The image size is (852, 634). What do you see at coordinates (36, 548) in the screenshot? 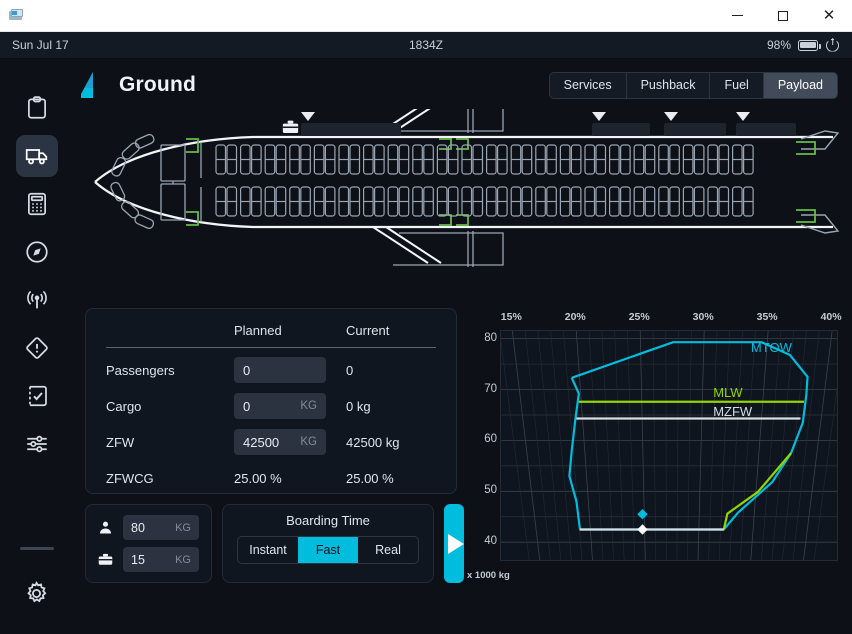
I see `sidebar-divider` at bounding box center [36, 548].